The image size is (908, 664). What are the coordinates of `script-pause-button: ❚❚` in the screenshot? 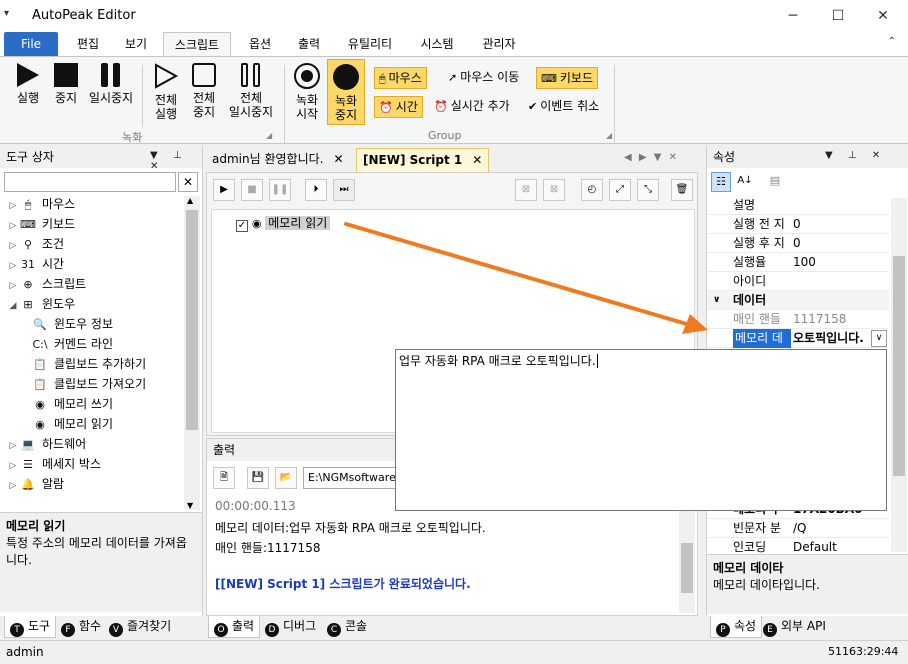 It's located at (280, 190).